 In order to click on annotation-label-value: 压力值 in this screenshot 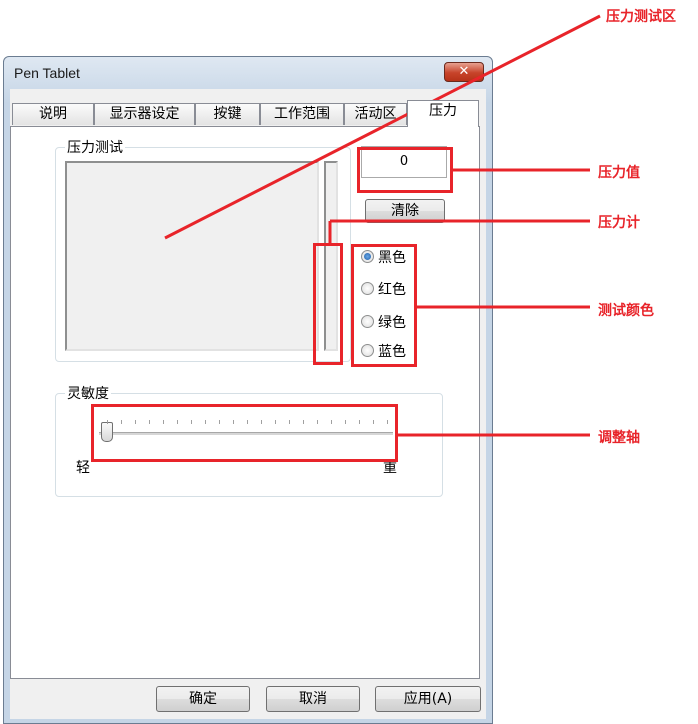, I will do `click(619, 173)`.